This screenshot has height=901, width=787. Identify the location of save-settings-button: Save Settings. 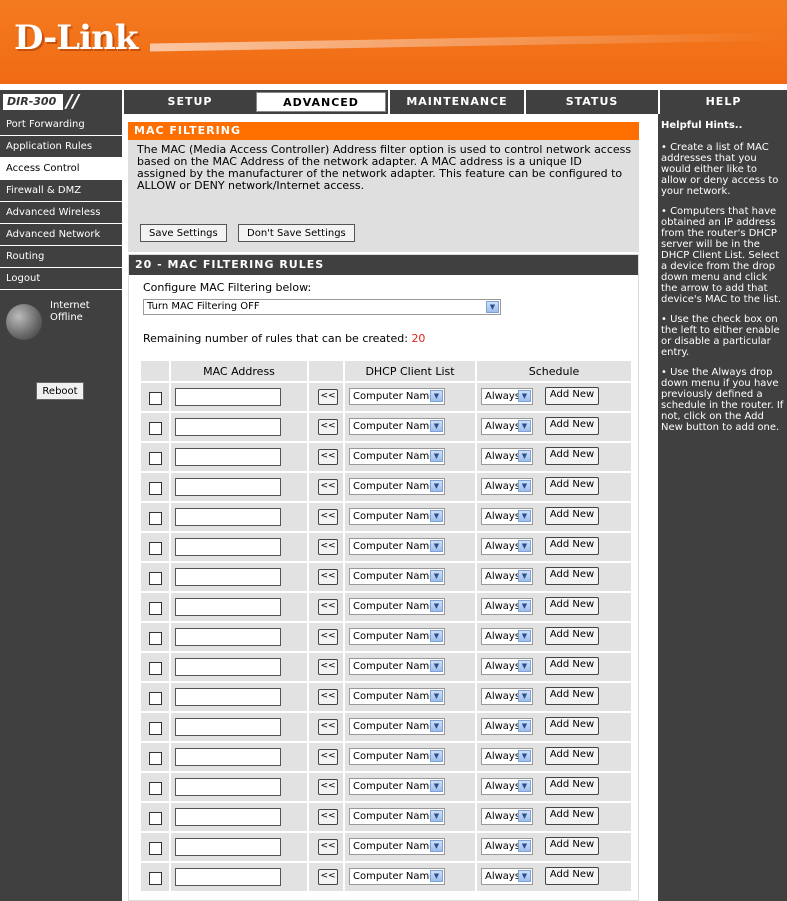
(183, 233).